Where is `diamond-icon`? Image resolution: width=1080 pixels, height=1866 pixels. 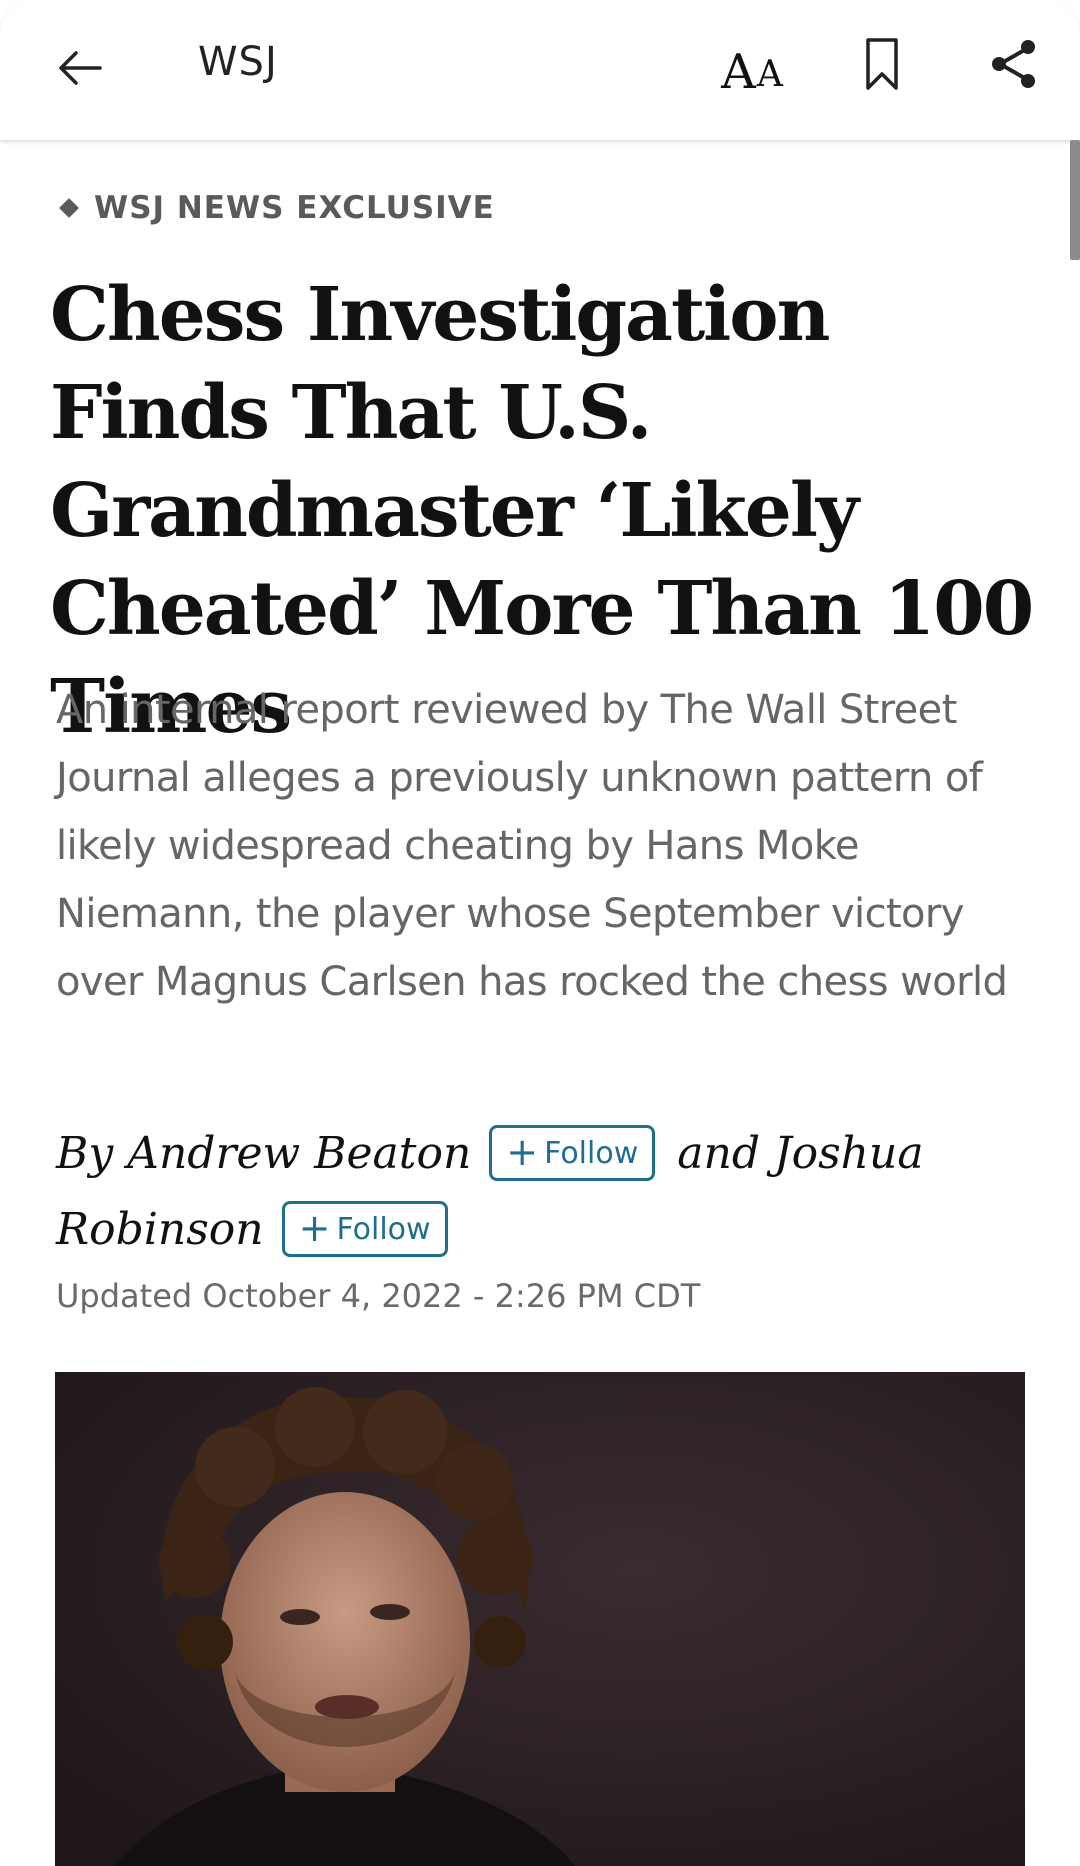
diamond-icon is located at coordinates (69, 208).